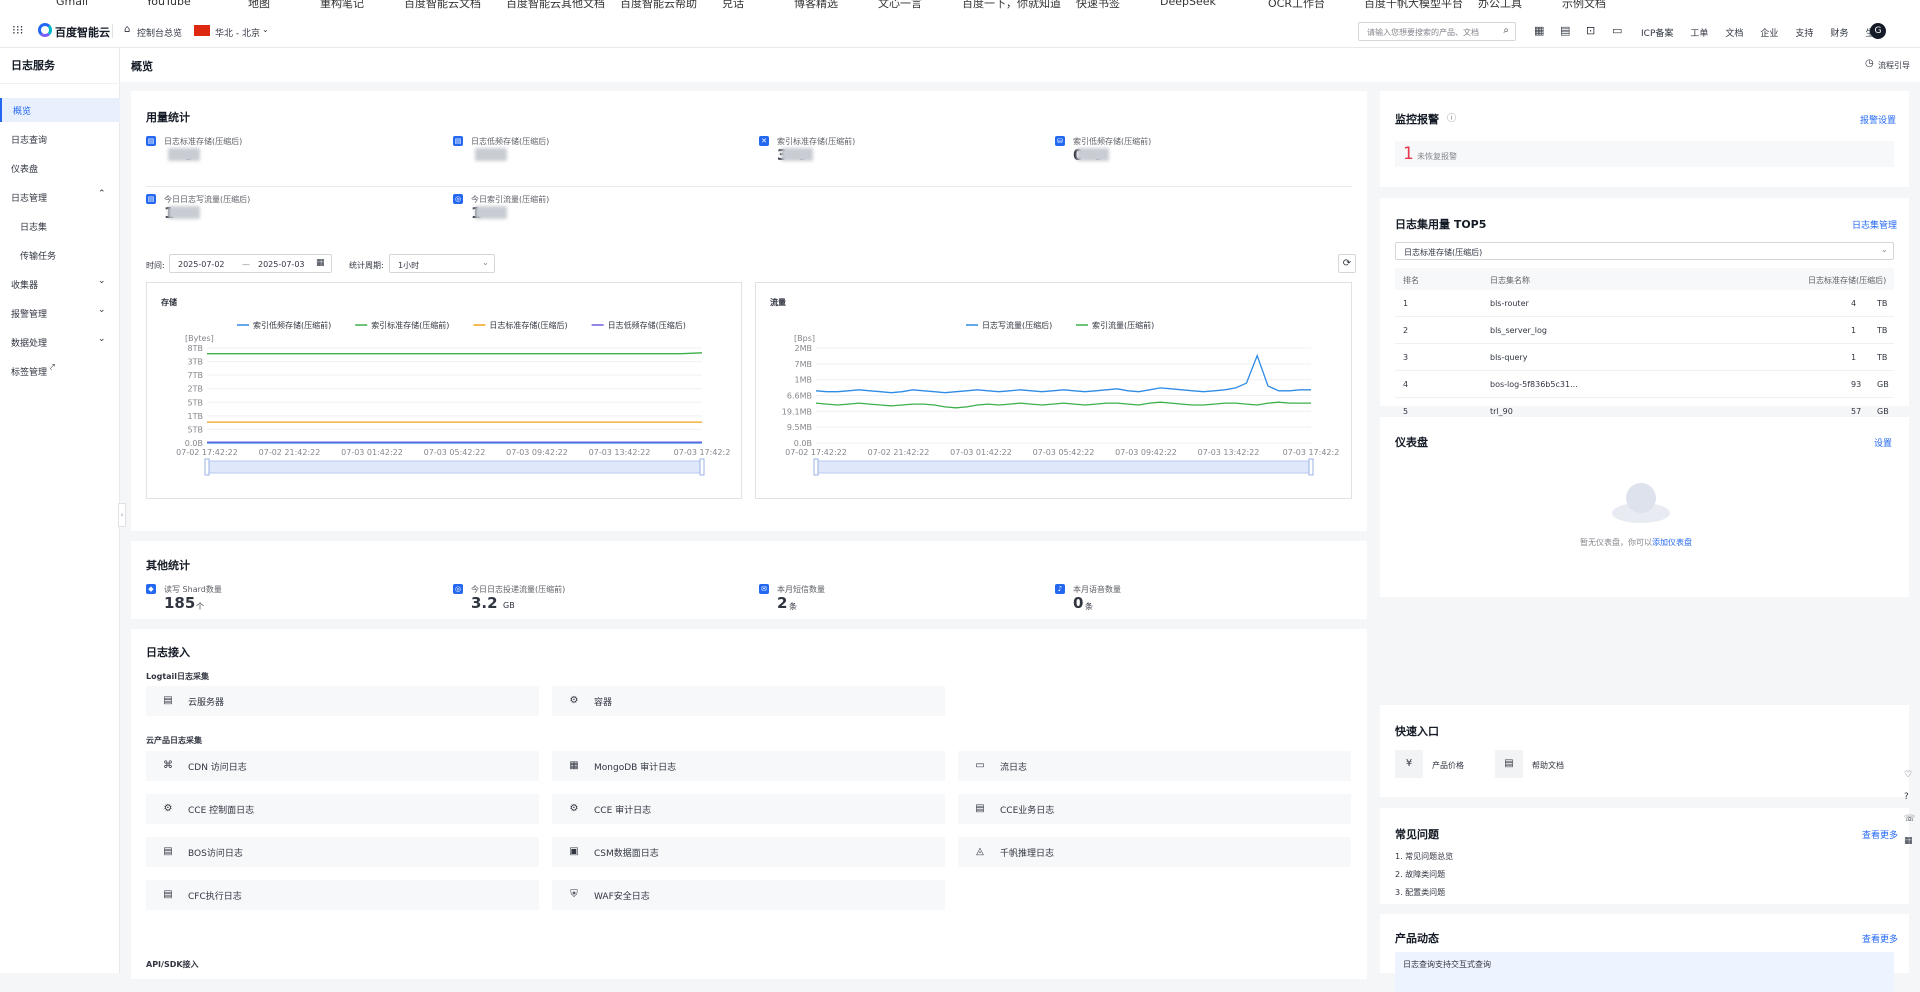  What do you see at coordinates (1539, 30) in the screenshot?
I see `qrcode-icon: ▦` at bounding box center [1539, 30].